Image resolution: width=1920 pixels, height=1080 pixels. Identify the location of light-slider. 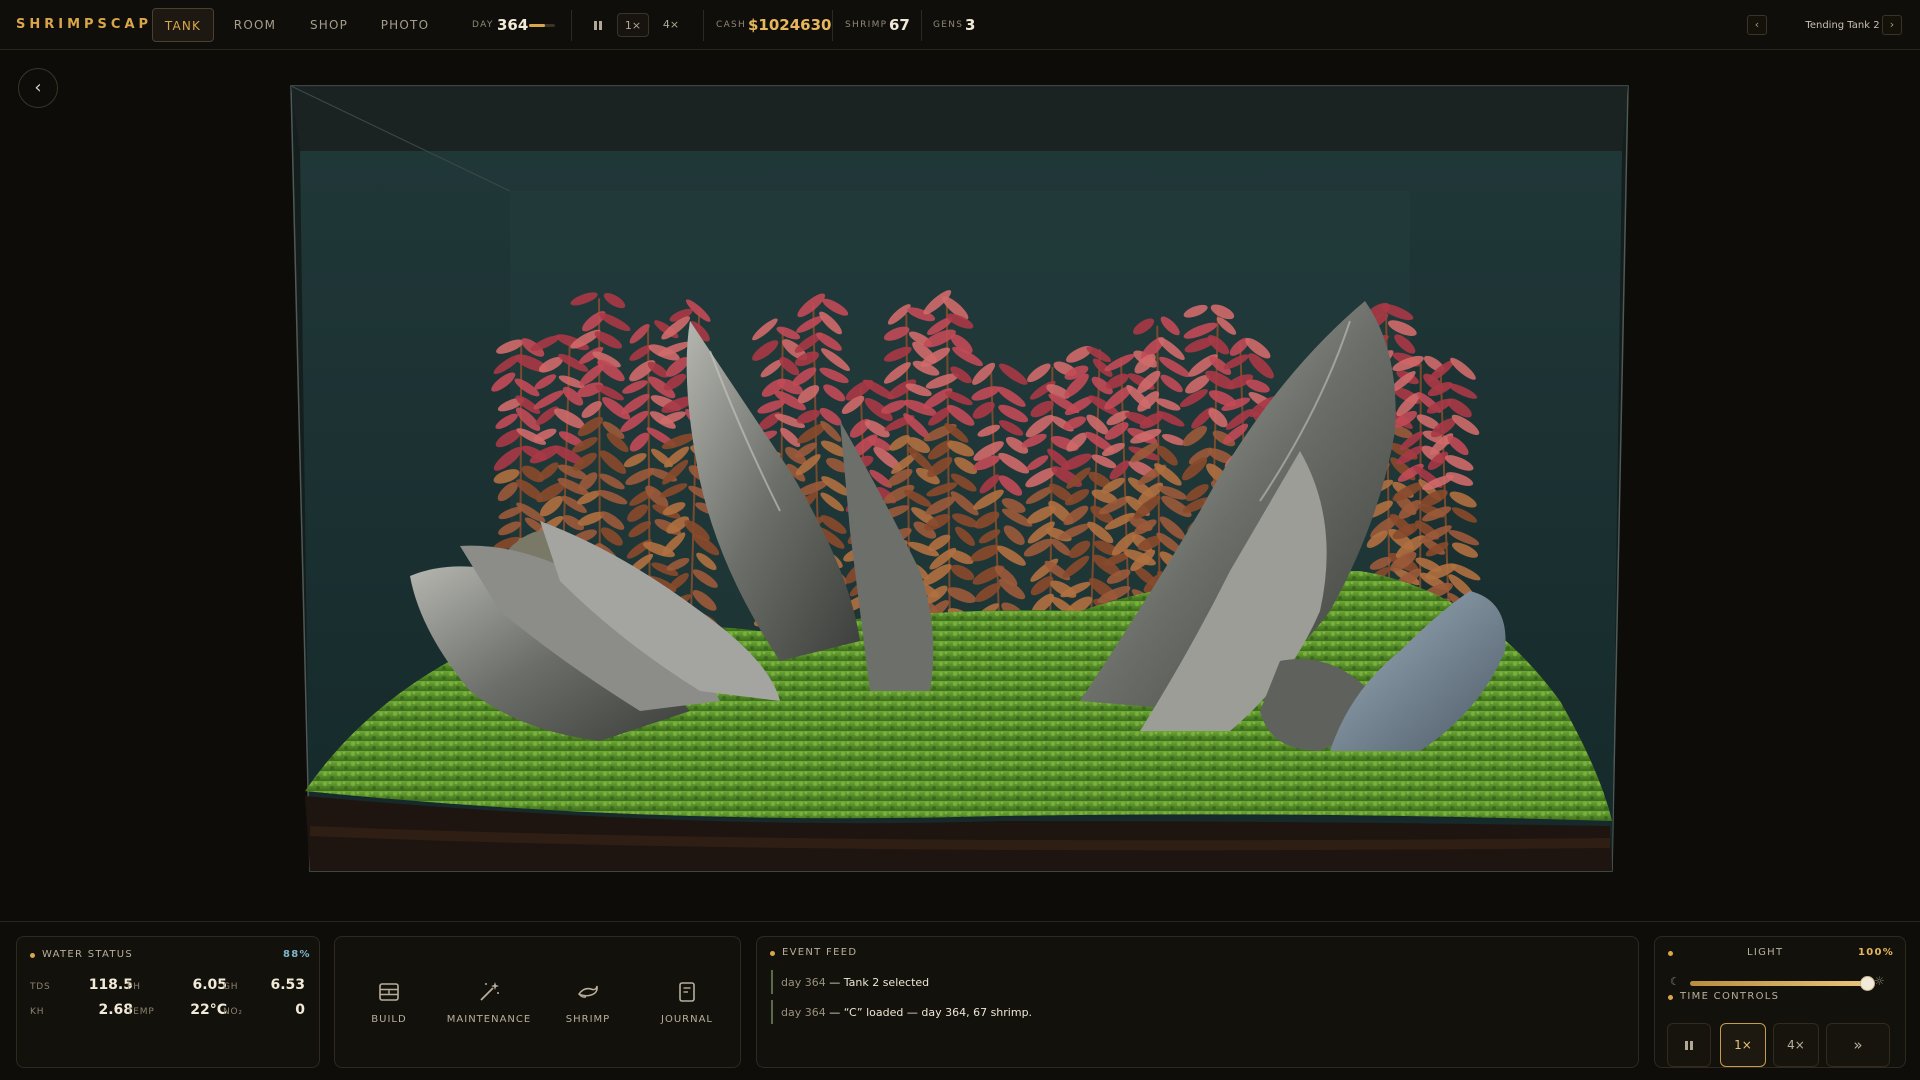
(1782, 983).